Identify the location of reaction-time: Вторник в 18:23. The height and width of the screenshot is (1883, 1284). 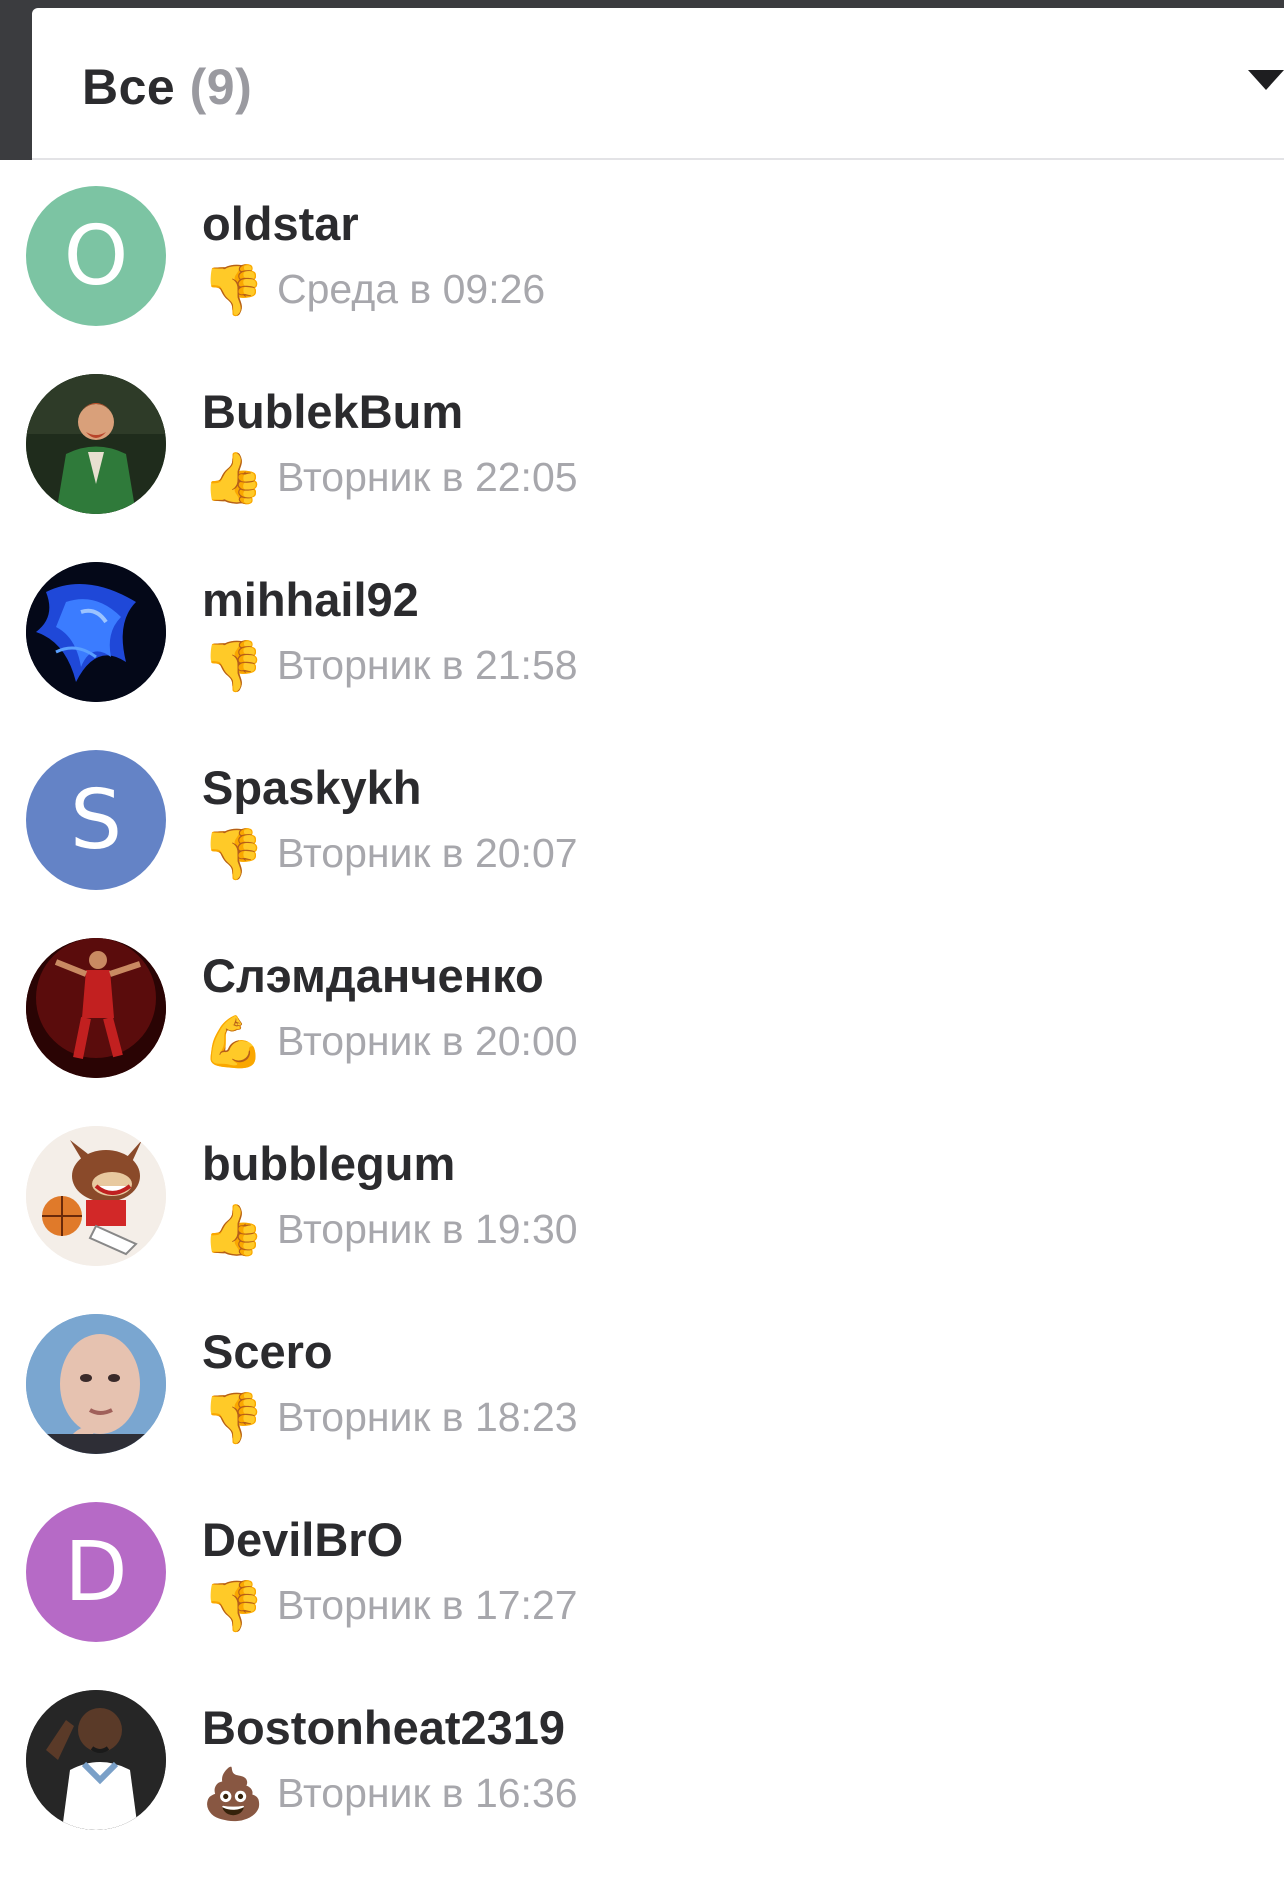
(427, 1417).